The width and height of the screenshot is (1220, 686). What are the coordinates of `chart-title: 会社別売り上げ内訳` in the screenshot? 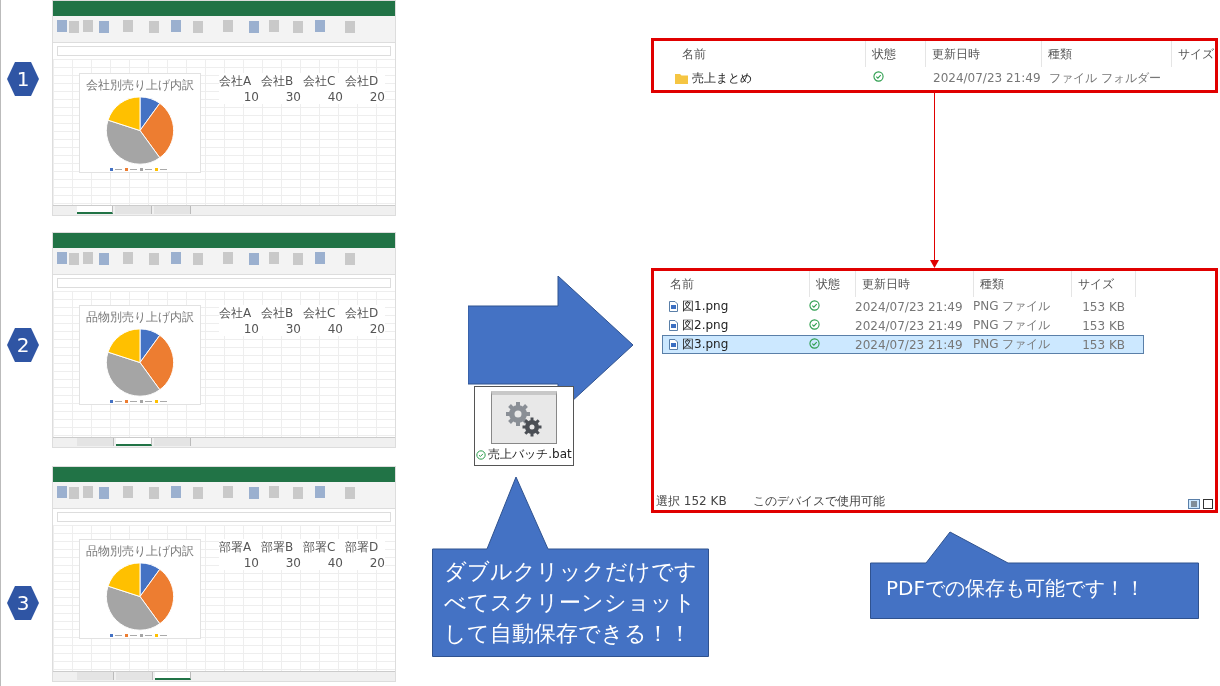 It's located at (140, 85).